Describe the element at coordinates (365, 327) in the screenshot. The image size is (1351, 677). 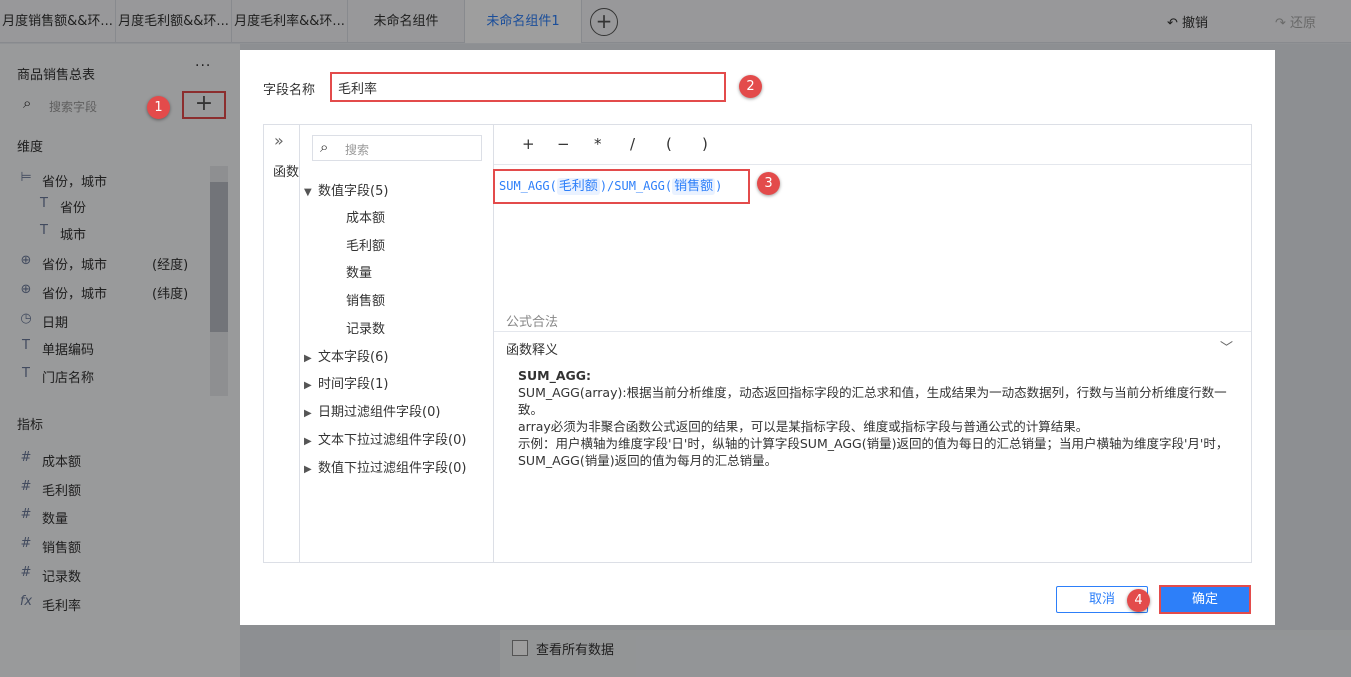
I see `tree-field-record-count: 记录数` at that location.